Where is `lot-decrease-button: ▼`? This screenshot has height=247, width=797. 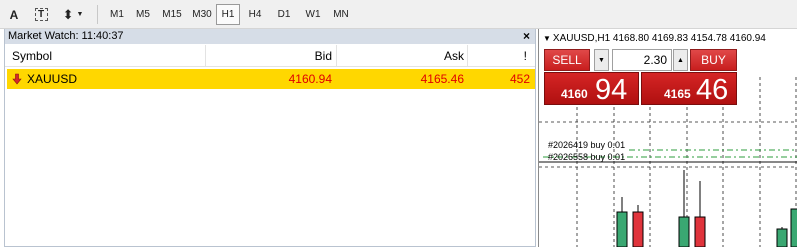
lot-decrease-button: ▼ is located at coordinates (601, 60).